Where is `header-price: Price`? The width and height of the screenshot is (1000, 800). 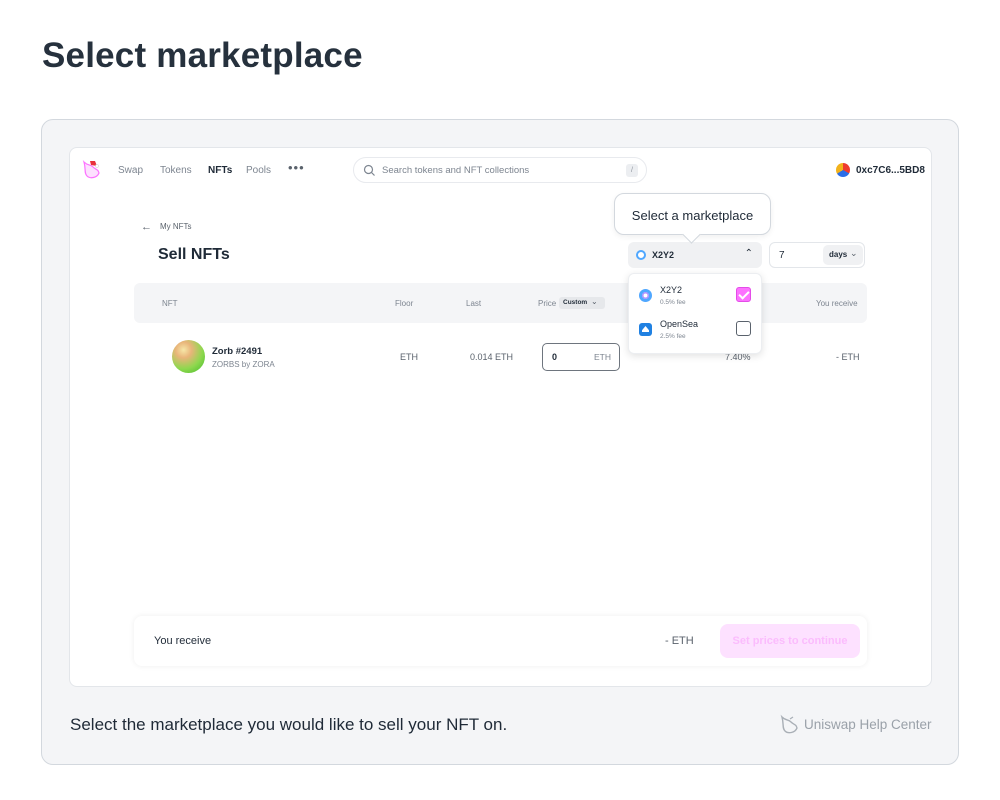
header-price: Price is located at coordinates (547, 303).